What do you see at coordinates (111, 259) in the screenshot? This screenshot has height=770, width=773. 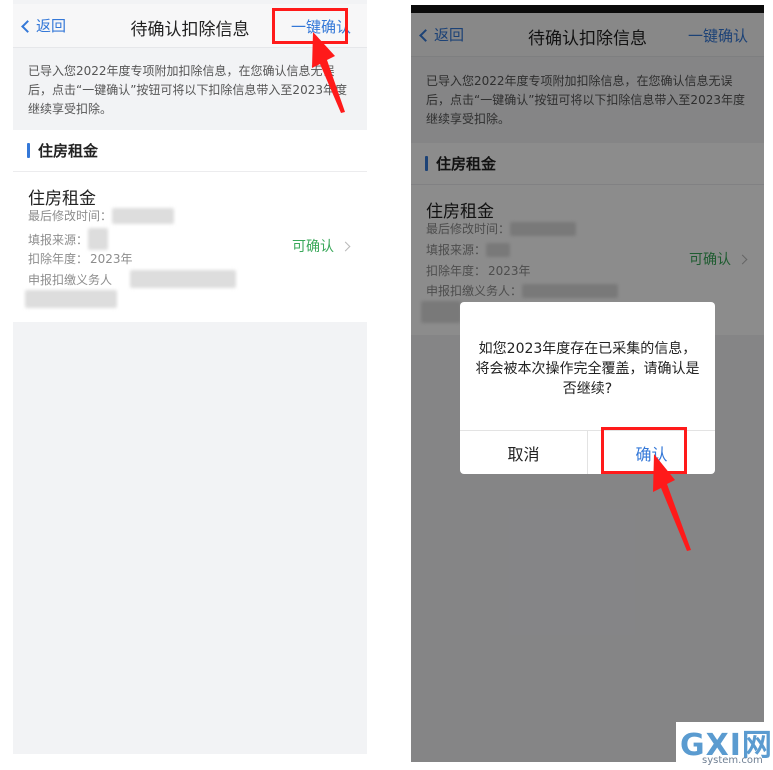 I see `year-value: 2023年` at bounding box center [111, 259].